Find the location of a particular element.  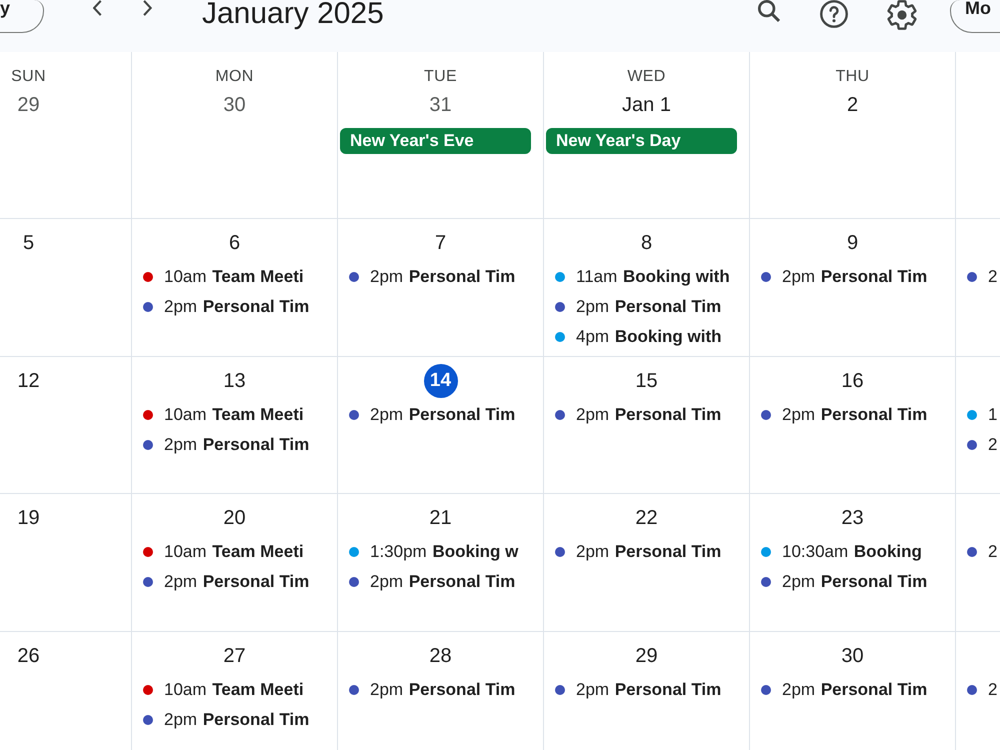

date-number: 31 is located at coordinates (441, 105).